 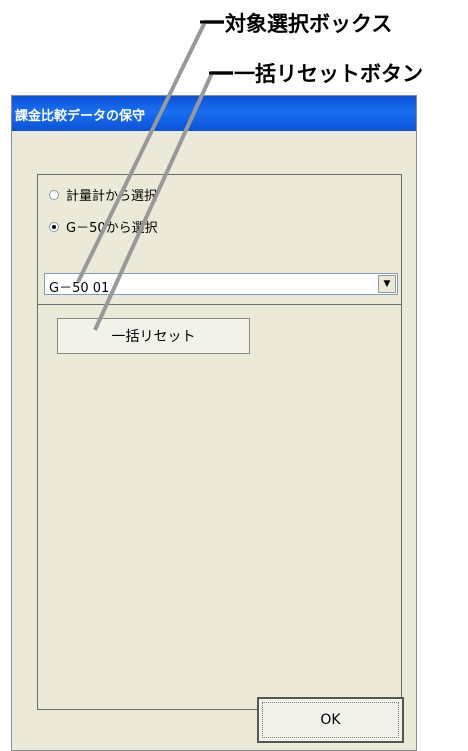 What do you see at coordinates (54, 194) in the screenshot?
I see `radio-circle-unchecked` at bounding box center [54, 194].